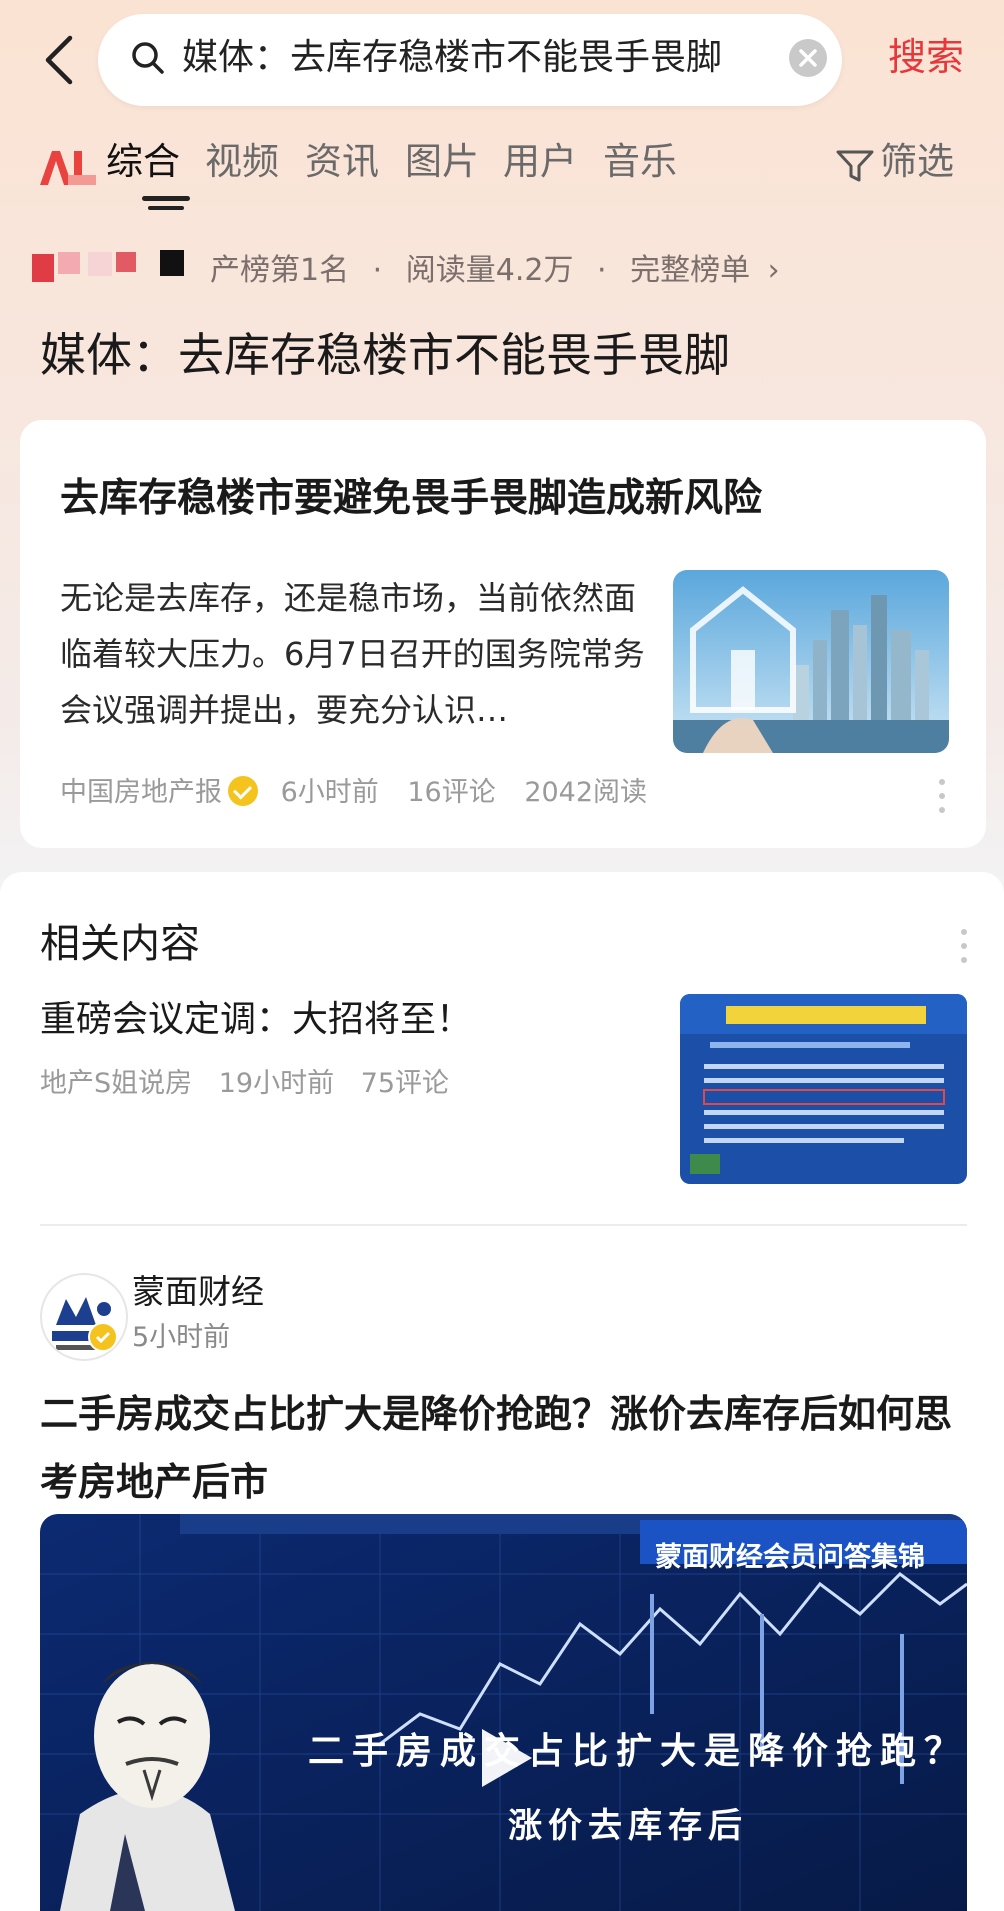 The height and width of the screenshot is (1911, 1004). I want to click on video-caption-line1: 二手房成交占比扩大是降价抢跑？, so click(638, 1751).